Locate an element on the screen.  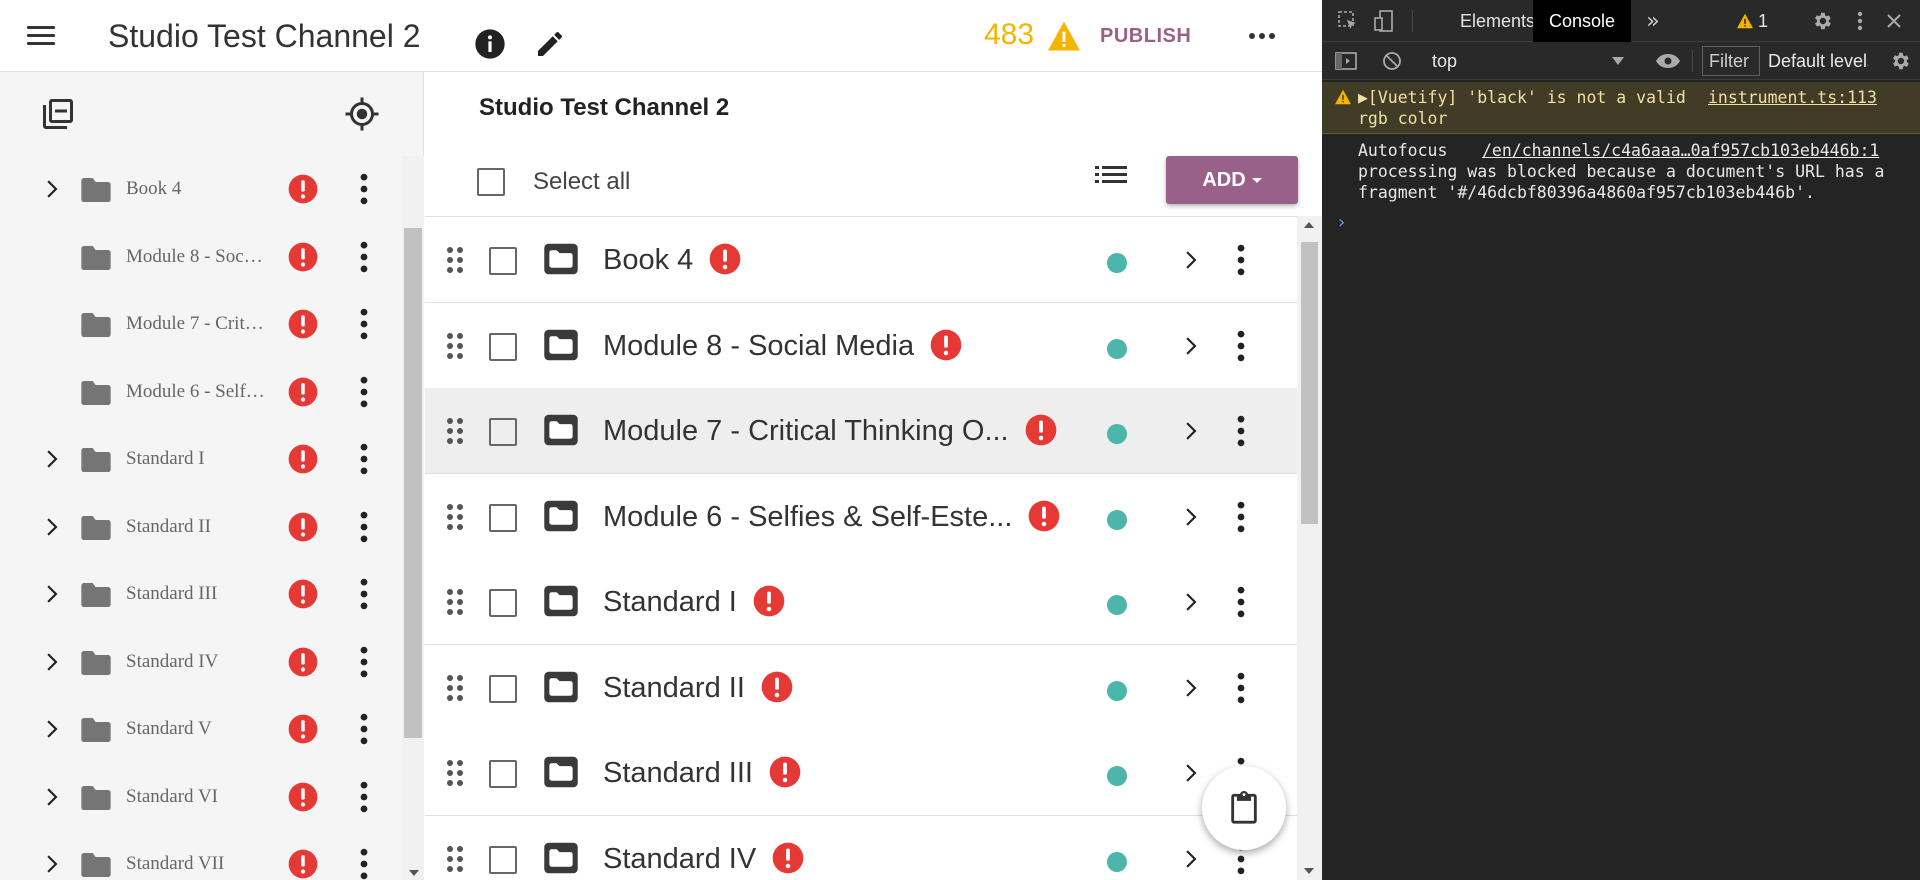
node-title: Standard II is located at coordinates (674, 688).